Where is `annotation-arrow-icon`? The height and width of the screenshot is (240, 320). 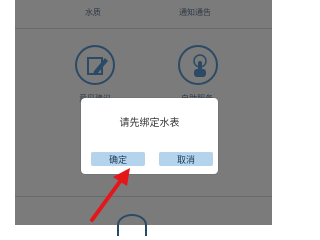
annotation-arrow-icon is located at coordinates (110, 195).